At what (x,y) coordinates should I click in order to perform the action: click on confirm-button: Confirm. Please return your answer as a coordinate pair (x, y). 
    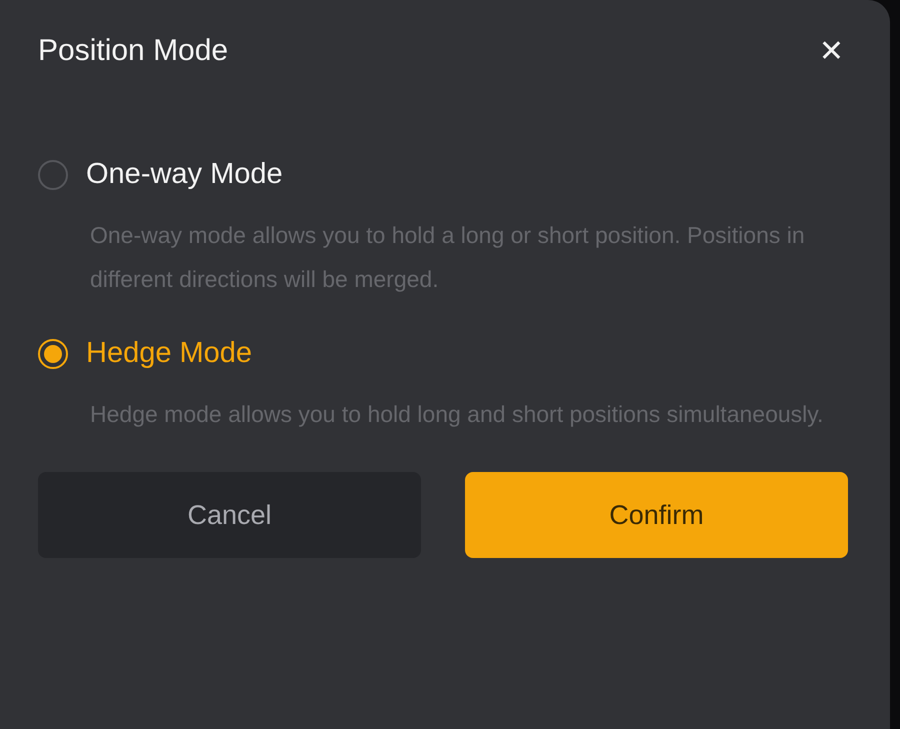
    Looking at the image, I should click on (656, 515).